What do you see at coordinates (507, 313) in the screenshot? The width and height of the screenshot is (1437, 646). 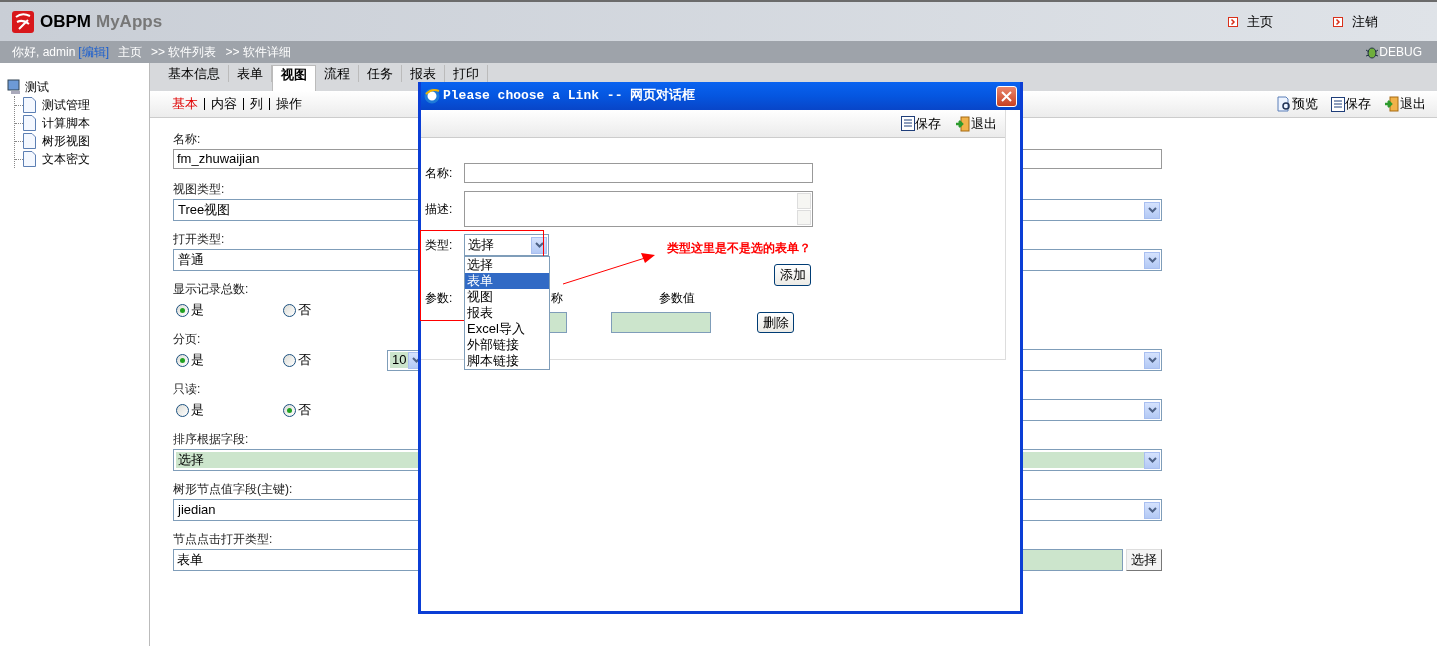 I see `dropdown-option: 报表` at bounding box center [507, 313].